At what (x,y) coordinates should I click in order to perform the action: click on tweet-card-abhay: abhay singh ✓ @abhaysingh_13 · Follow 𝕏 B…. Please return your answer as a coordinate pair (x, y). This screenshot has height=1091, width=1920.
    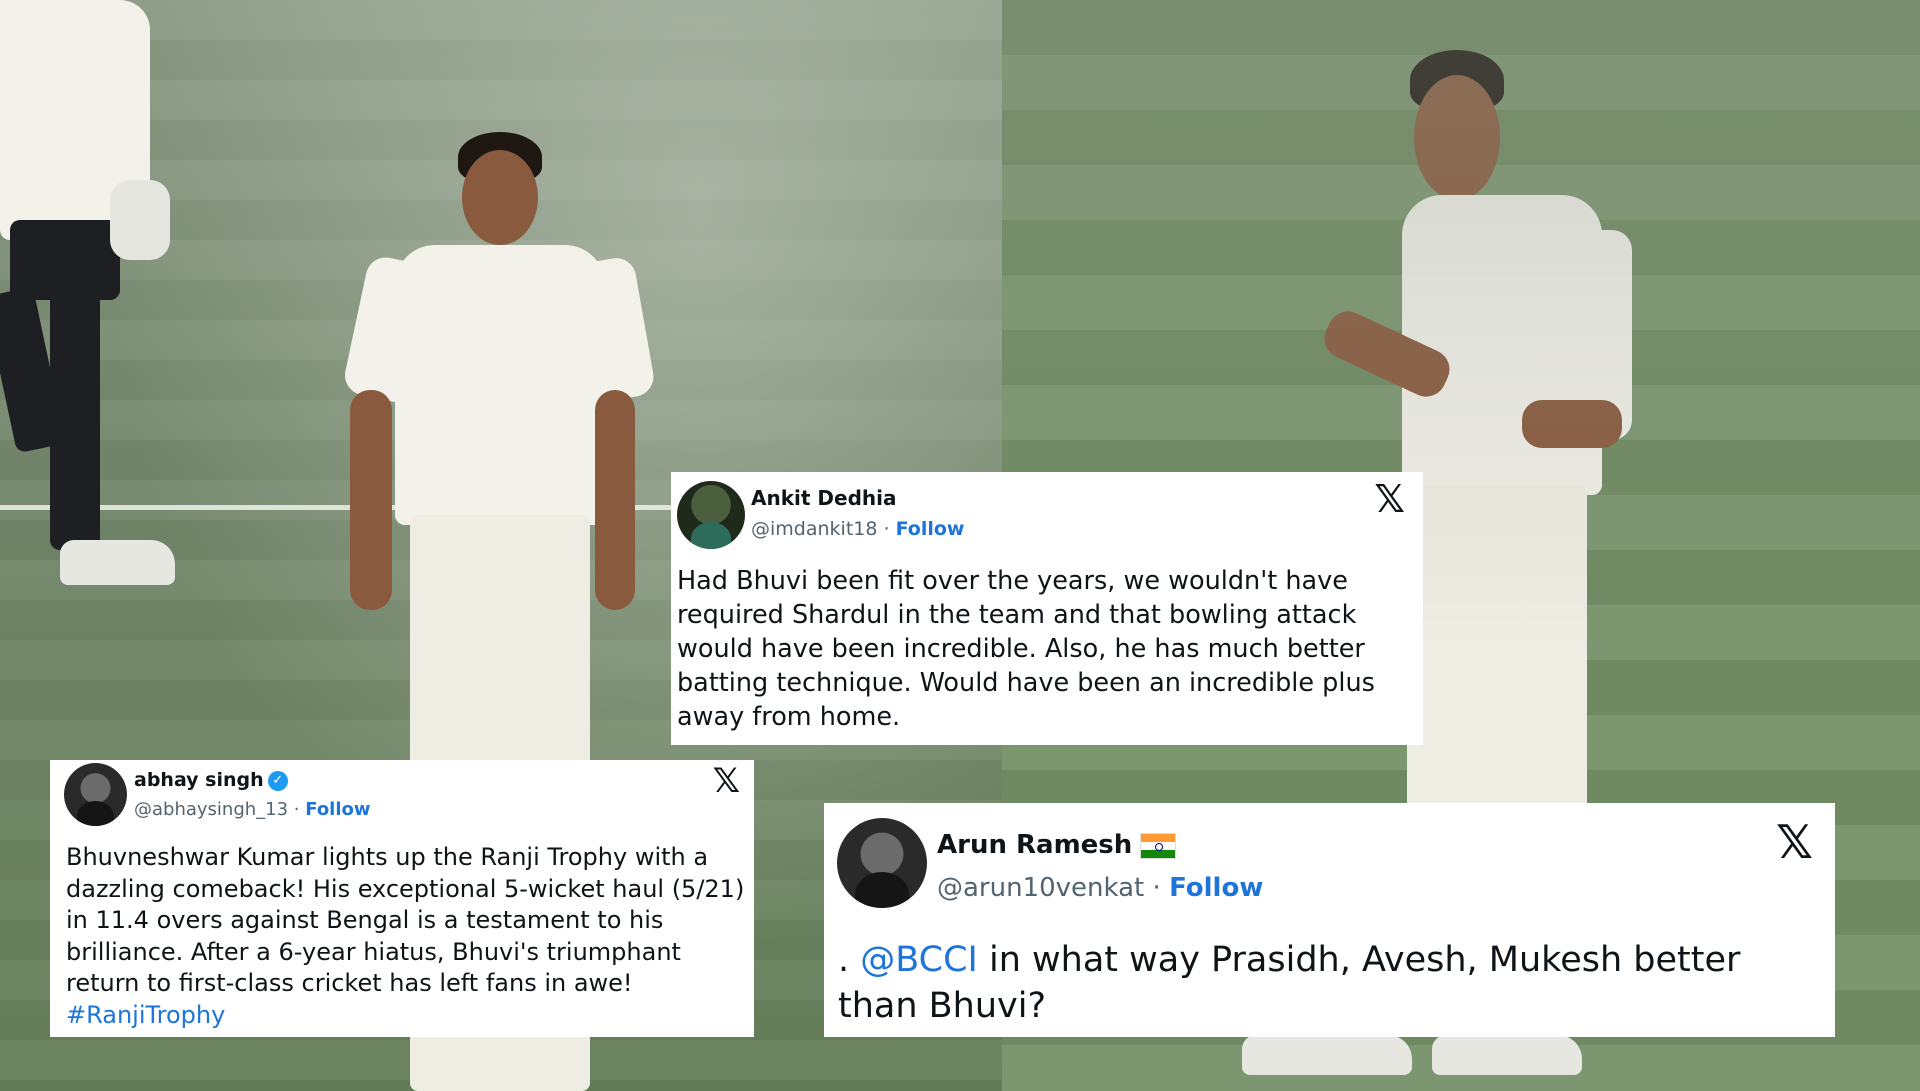
    Looking at the image, I should click on (402, 898).